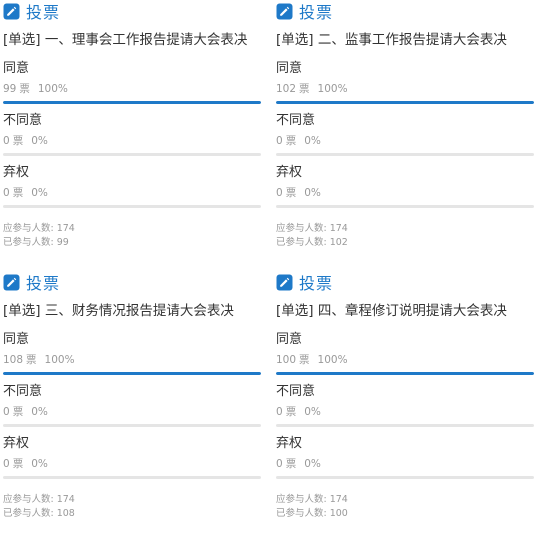 This screenshot has height=545, width=545. What do you see at coordinates (312, 513) in the screenshot?
I see `actual-participants: 已参与人数: 100` at bounding box center [312, 513].